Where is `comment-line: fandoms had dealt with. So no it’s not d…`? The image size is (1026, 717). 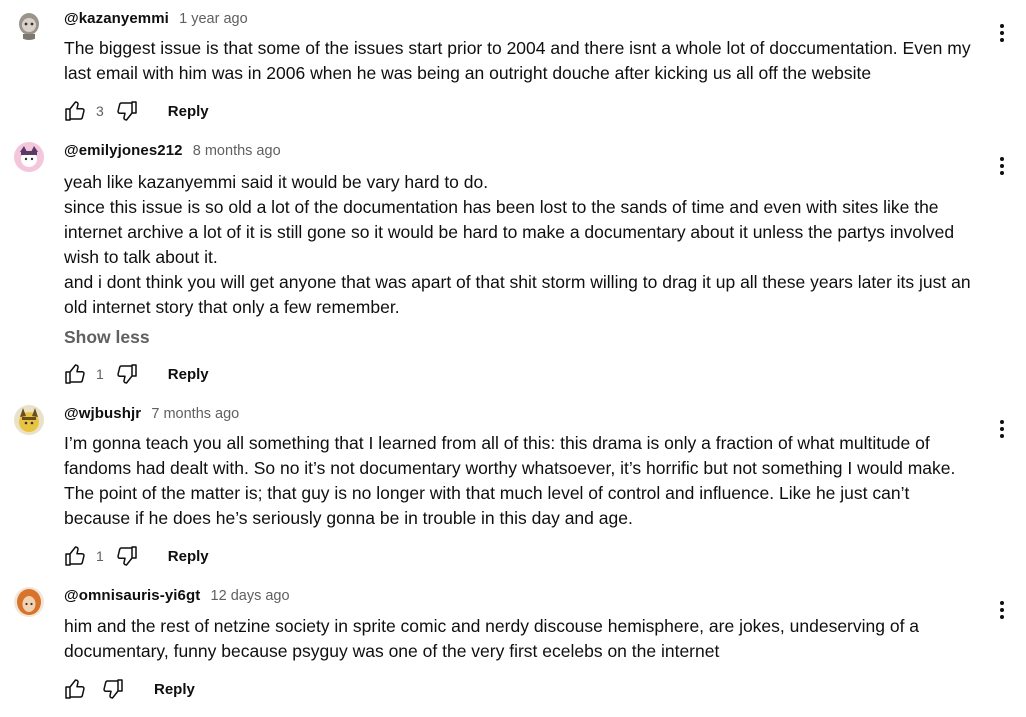 comment-line: fandoms had dealt with. So no it’s not d… is located at coordinates (510, 468).